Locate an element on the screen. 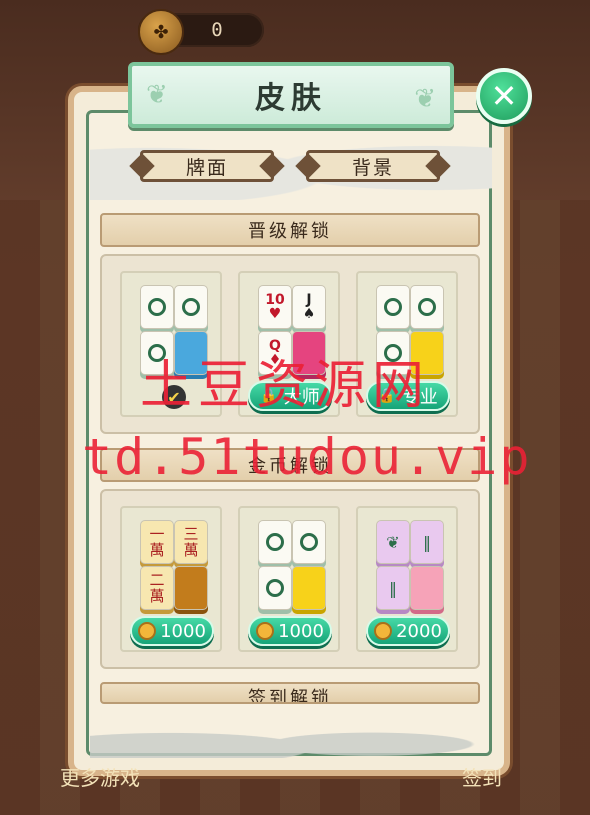 This screenshot has width=590, height=815. close-button: ✕ is located at coordinates (504, 96).